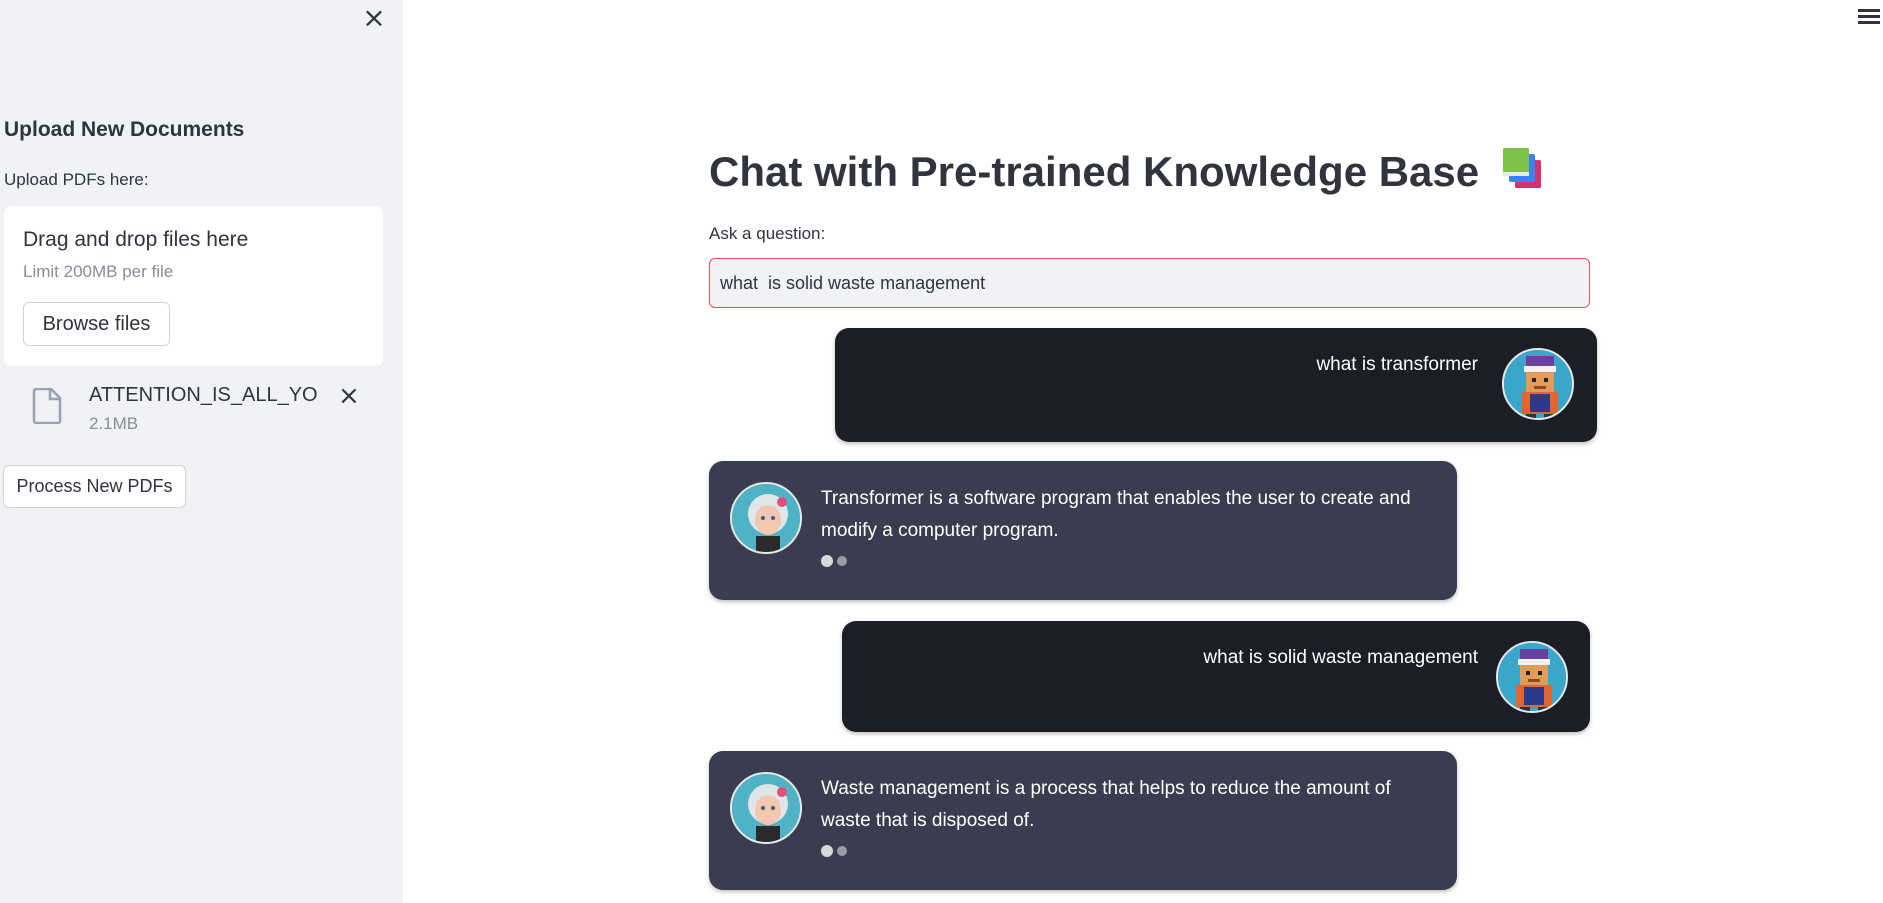 The image size is (1883, 903). Describe the element at coordinates (98, 271) in the screenshot. I see `dropzone-limit: Limit 200MB per file` at that location.